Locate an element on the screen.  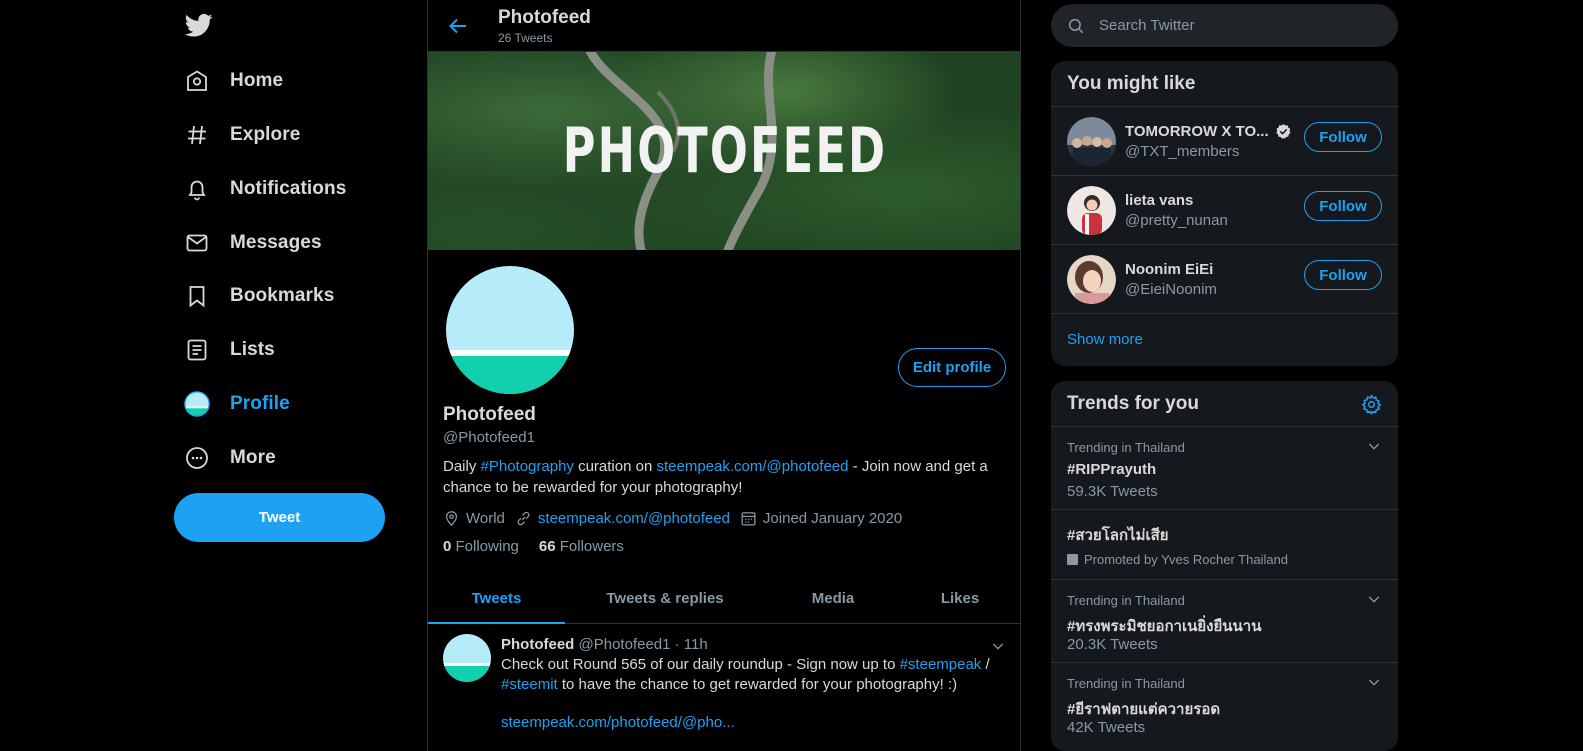
tweet-avatar is located at coordinates (467, 658).